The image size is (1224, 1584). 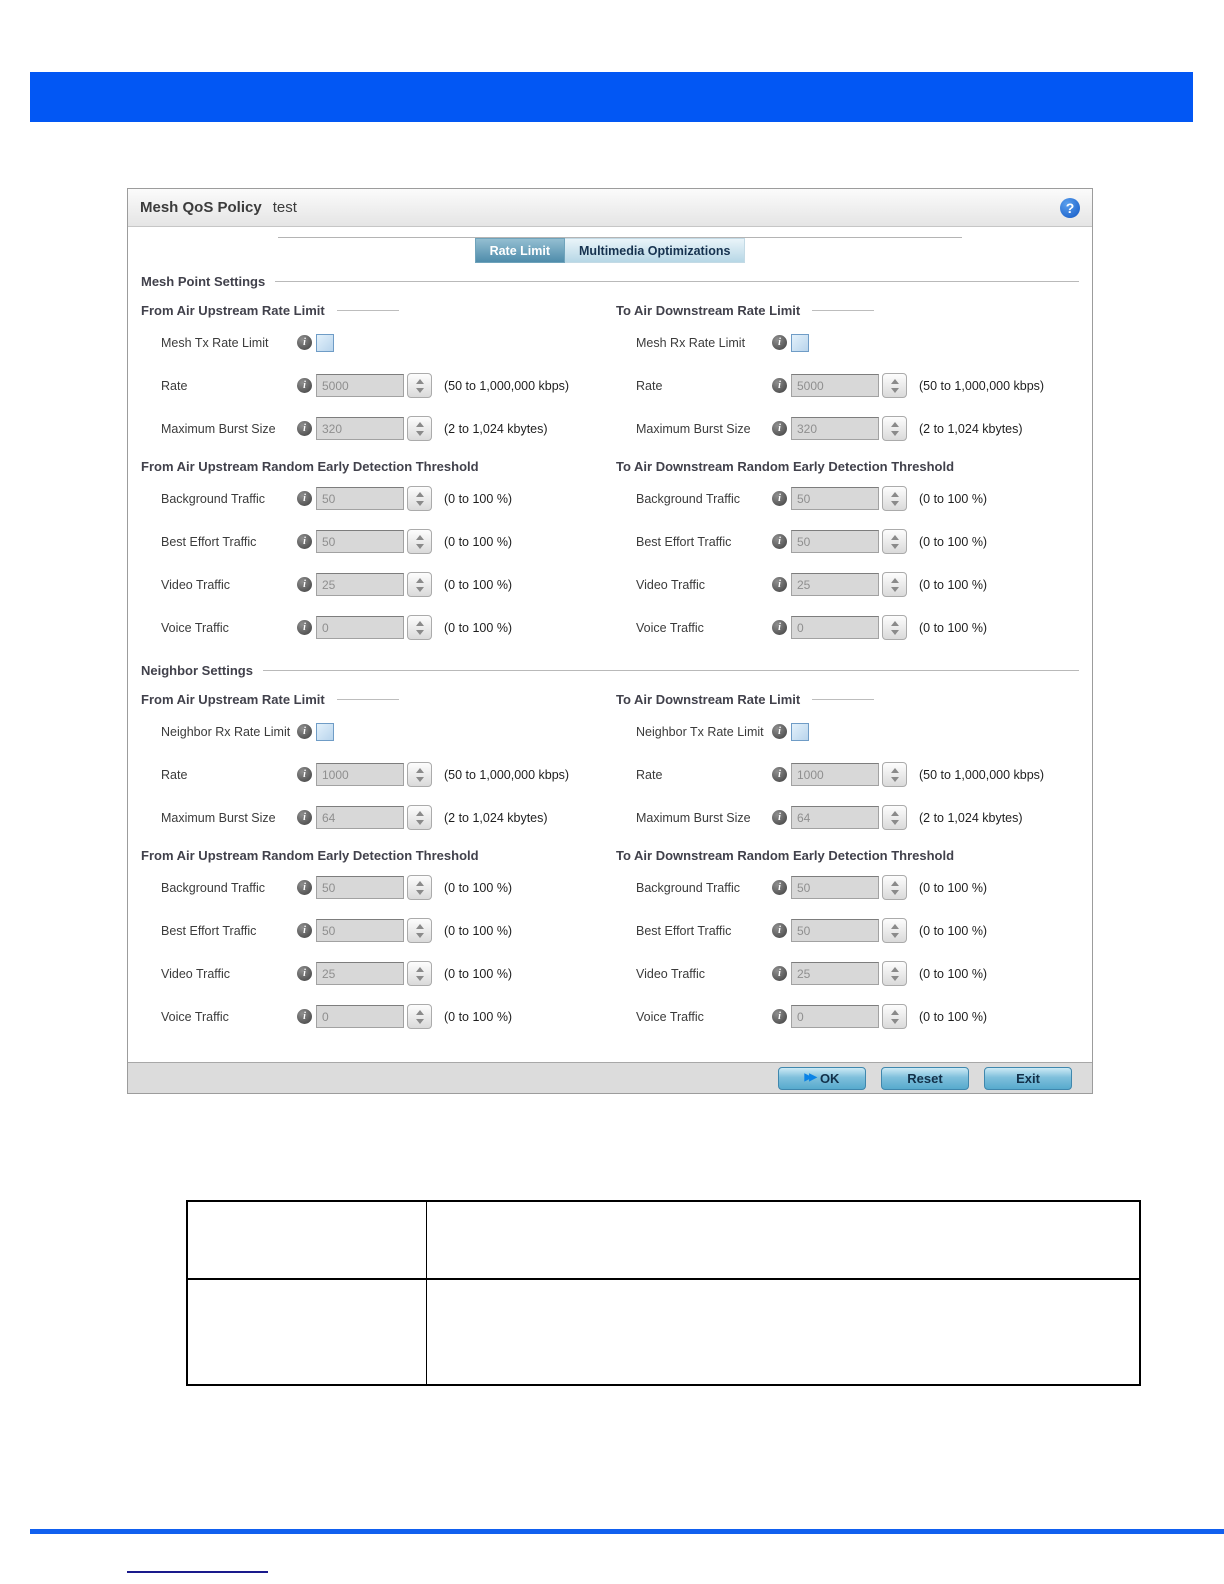 What do you see at coordinates (520, 250) in the screenshot?
I see `tab-rate-limit: Rate Limit` at bounding box center [520, 250].